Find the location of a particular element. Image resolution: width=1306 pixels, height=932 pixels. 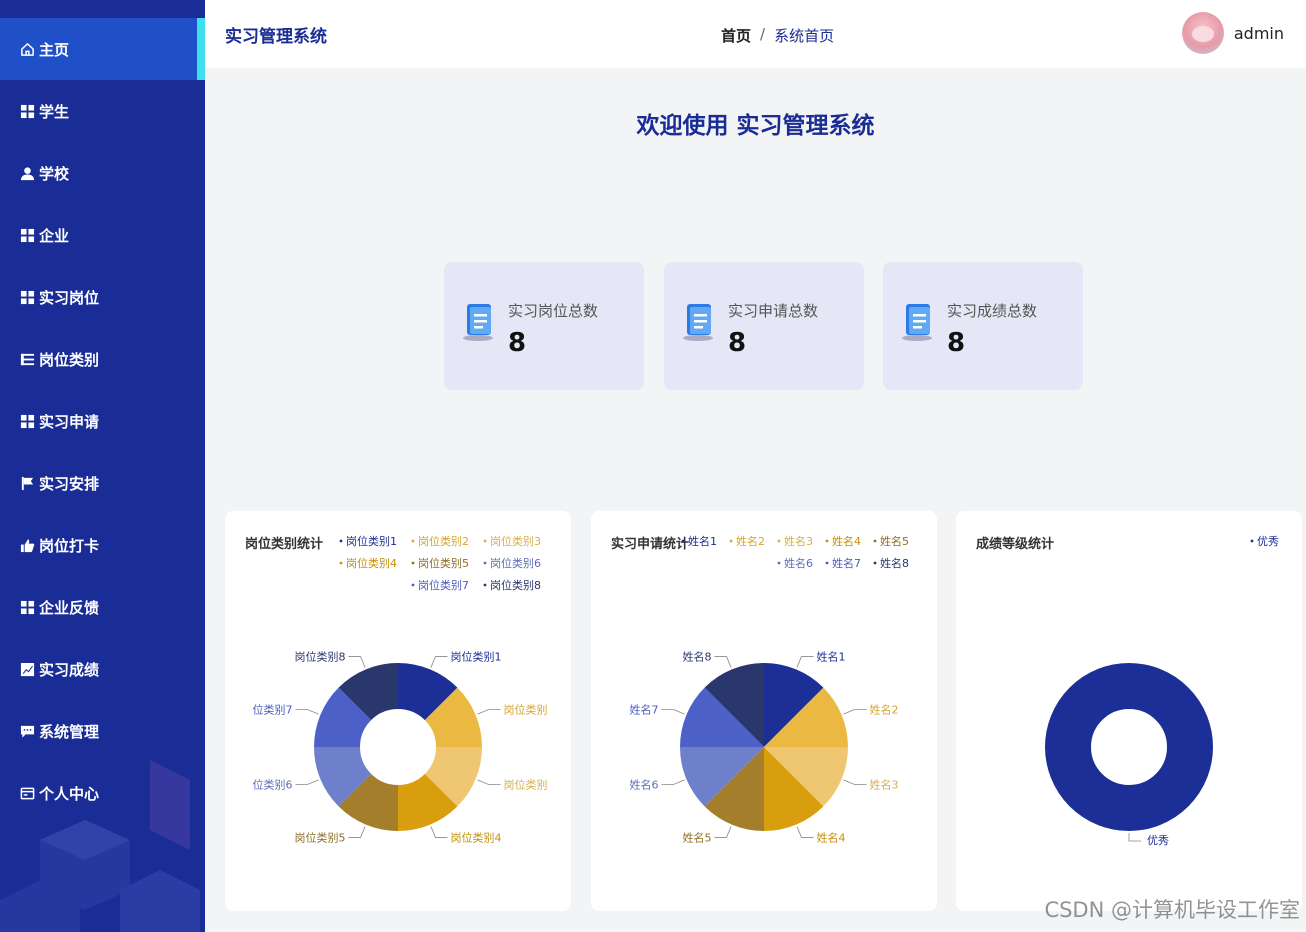

stat-label: 实习申请总数 is located at coordinates (773, 311).